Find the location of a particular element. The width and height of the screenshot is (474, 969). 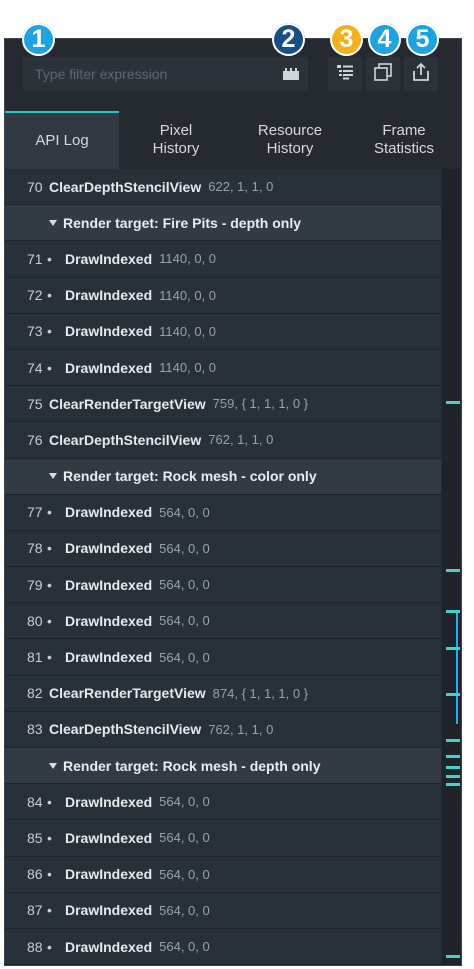

api-call-row: 87 • DrawIndexed 564, 0, 0 is located at coordinates (223, 910).